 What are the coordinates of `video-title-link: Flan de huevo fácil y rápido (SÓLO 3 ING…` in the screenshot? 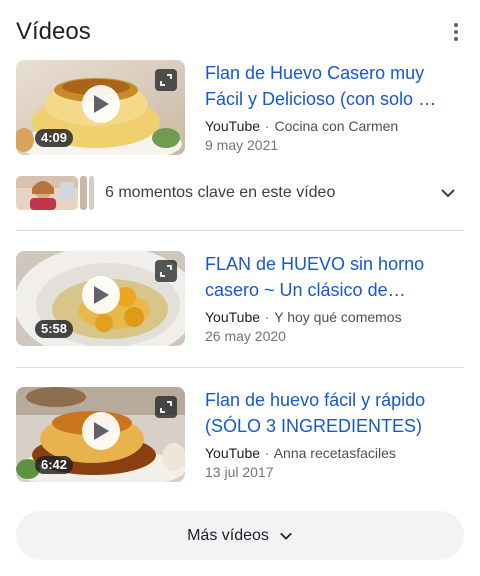 It's located at (334, 413).